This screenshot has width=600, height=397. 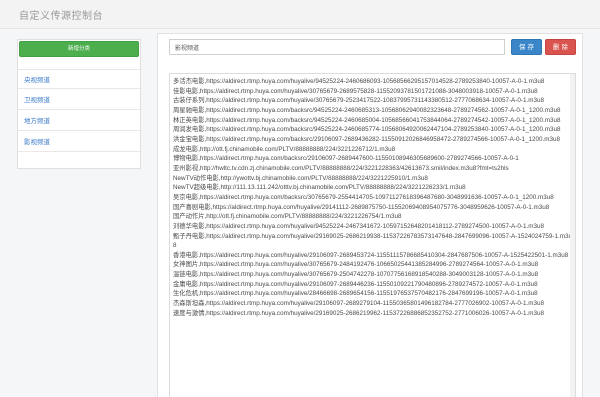 What do you see at coordinates (79, 121) in the screenshot?
I see `sidebar-item-local: 地方频道` at bounding box center [79, 121].